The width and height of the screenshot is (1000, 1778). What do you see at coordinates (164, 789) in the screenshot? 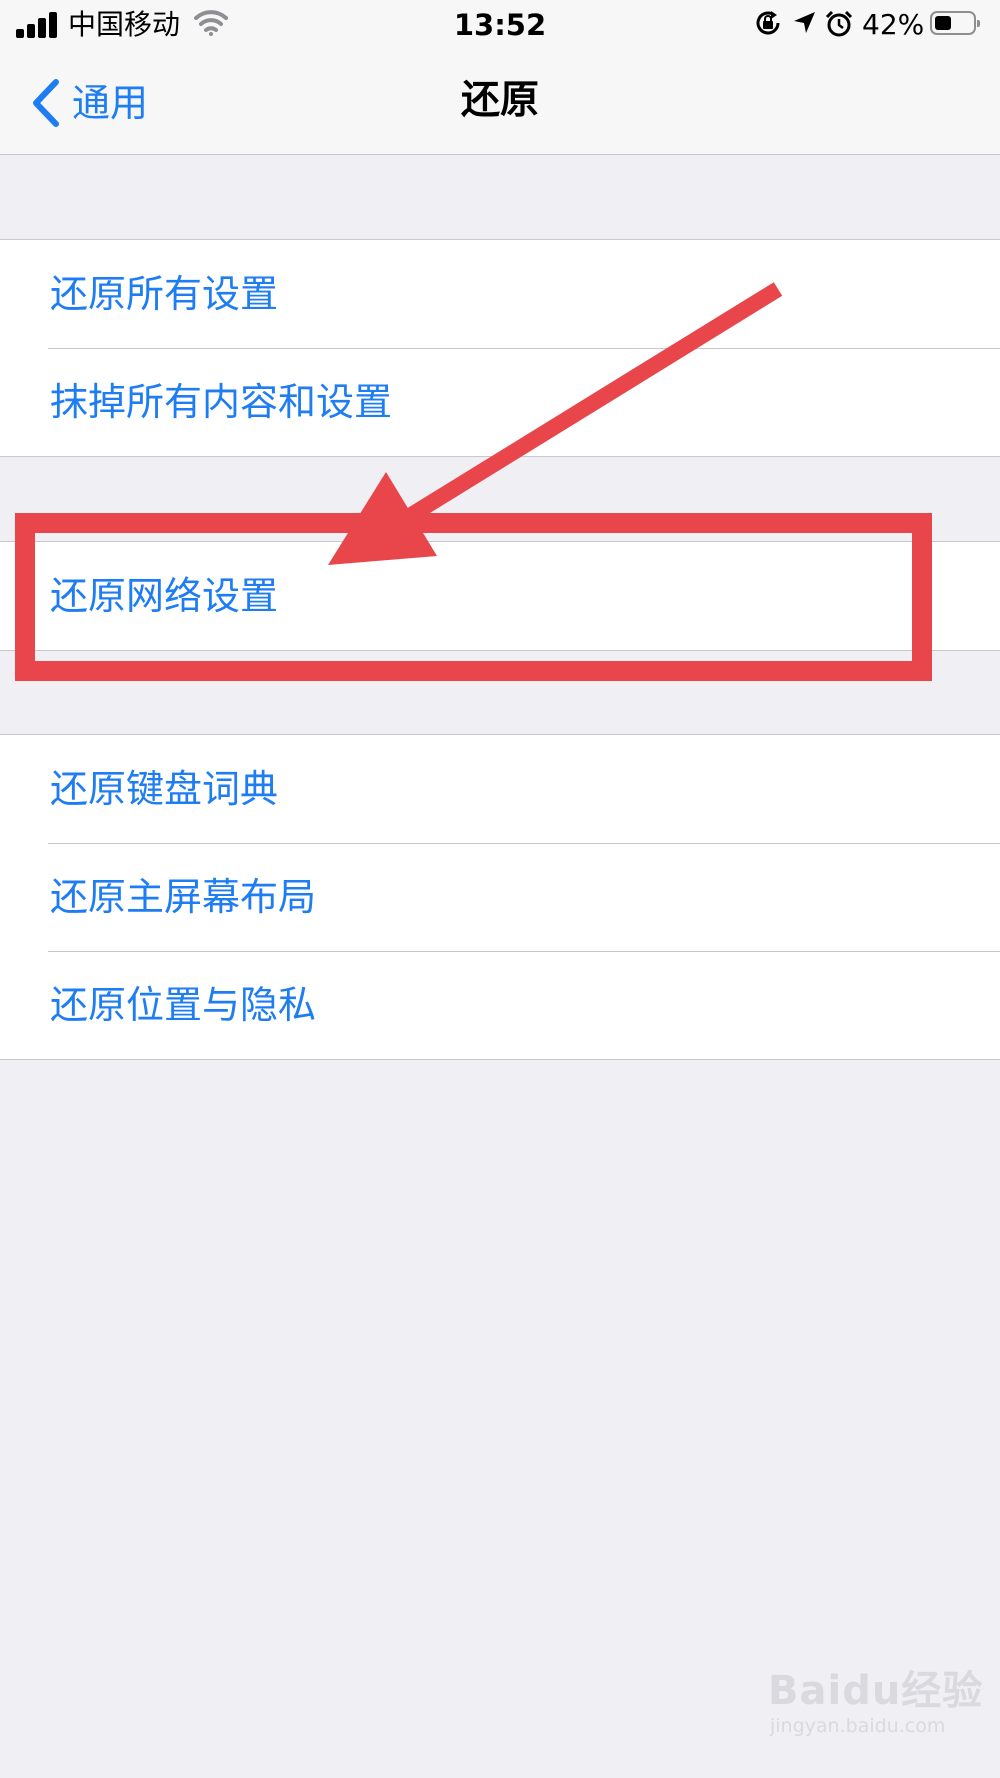
I see `row-label: 还原键盘词典` at bounding box center [164, 789].